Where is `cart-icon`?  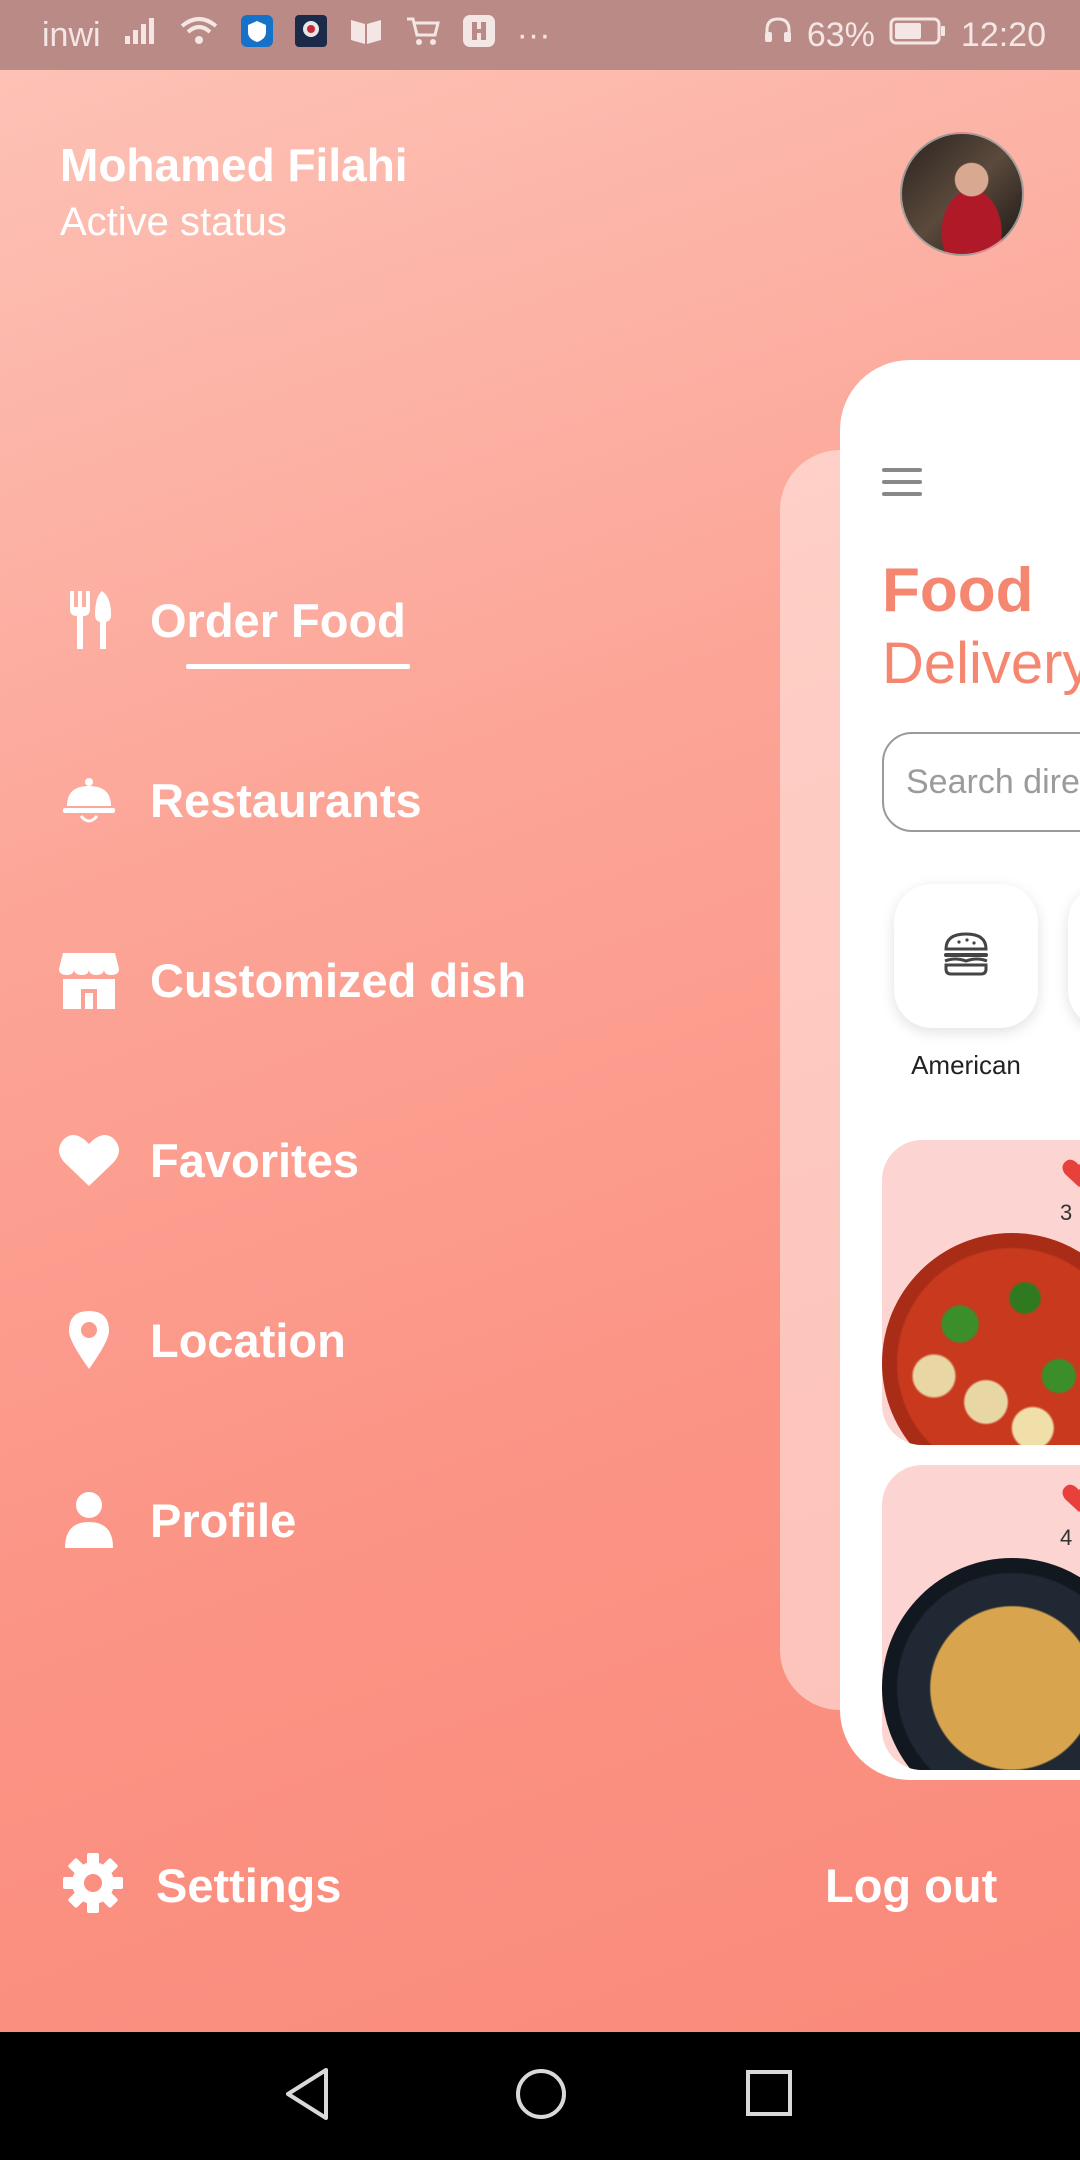
cart-icon is located at coordinates (423, 35).